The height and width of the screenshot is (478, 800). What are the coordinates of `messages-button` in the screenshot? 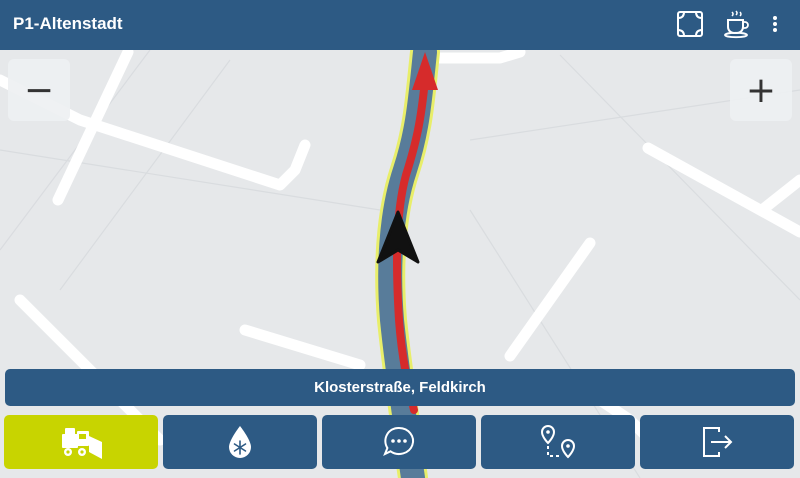 It's located at (399, 442).